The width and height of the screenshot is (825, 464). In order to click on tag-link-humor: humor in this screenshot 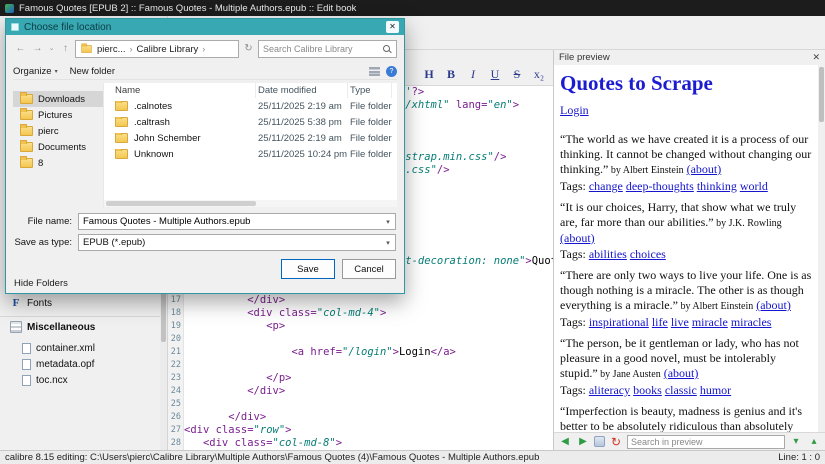, I will do `click(715, 390)`.